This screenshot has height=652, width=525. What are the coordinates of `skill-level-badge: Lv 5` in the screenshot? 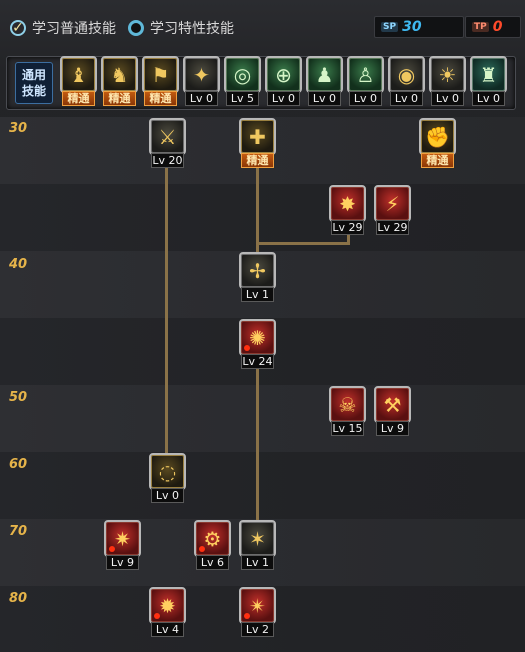 It's located at (242, 98).